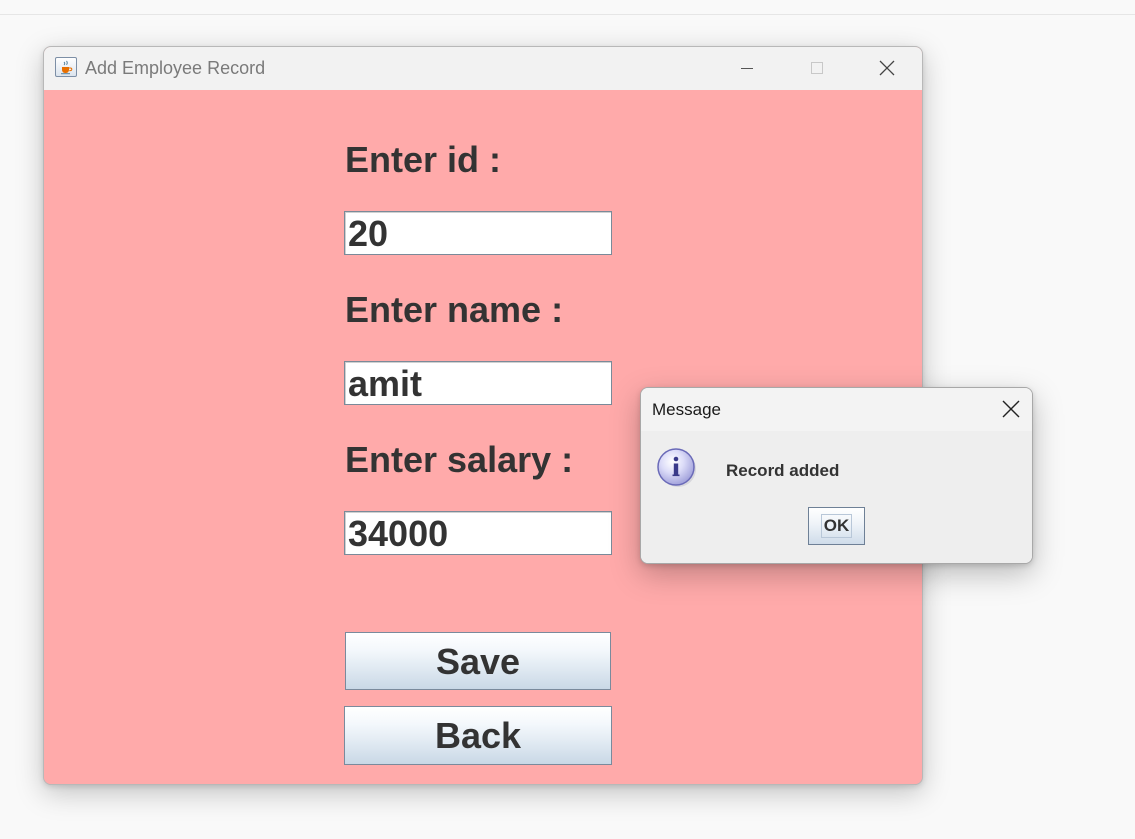 The width and height of the screenshot is (1135, 839). I want to click on dialog-close-button, so click(1009, 409).